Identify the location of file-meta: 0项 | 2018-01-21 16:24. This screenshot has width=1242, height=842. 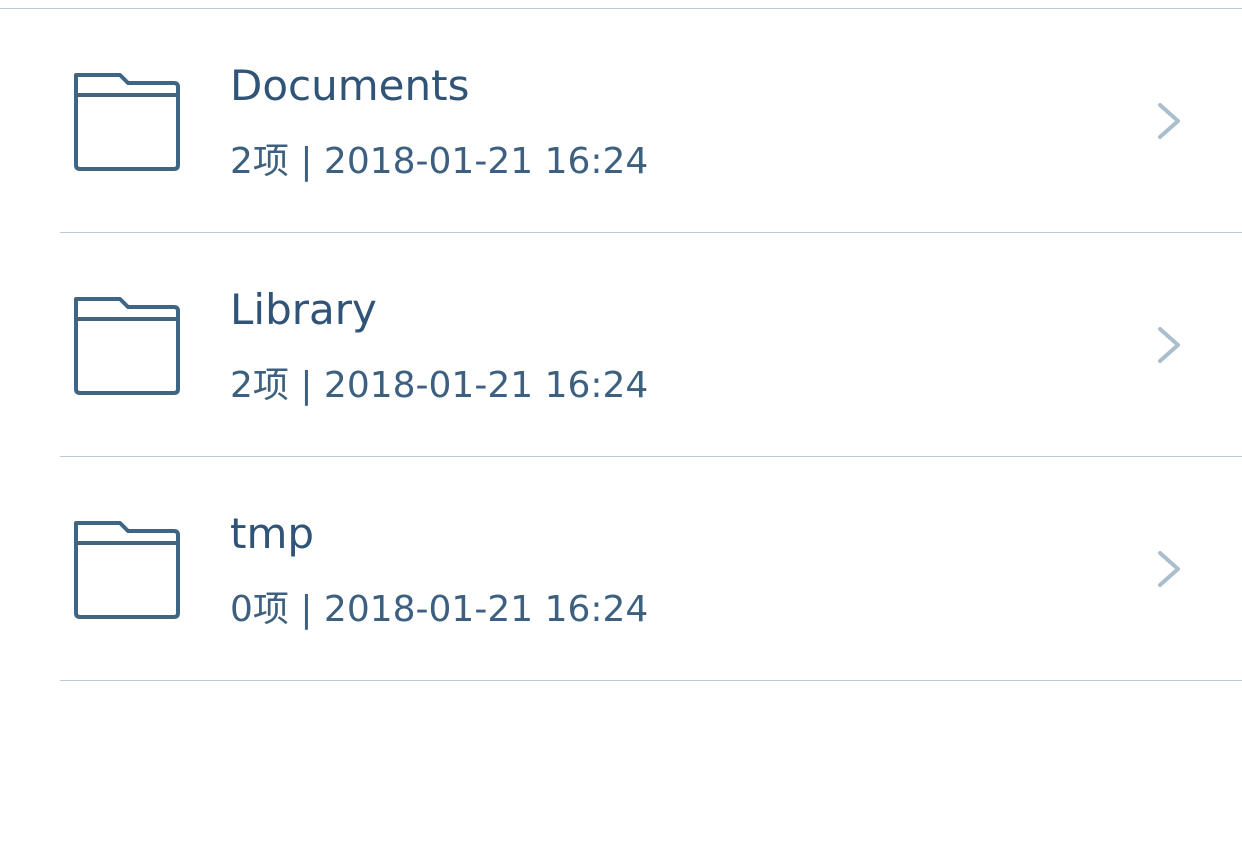
(439, 609).